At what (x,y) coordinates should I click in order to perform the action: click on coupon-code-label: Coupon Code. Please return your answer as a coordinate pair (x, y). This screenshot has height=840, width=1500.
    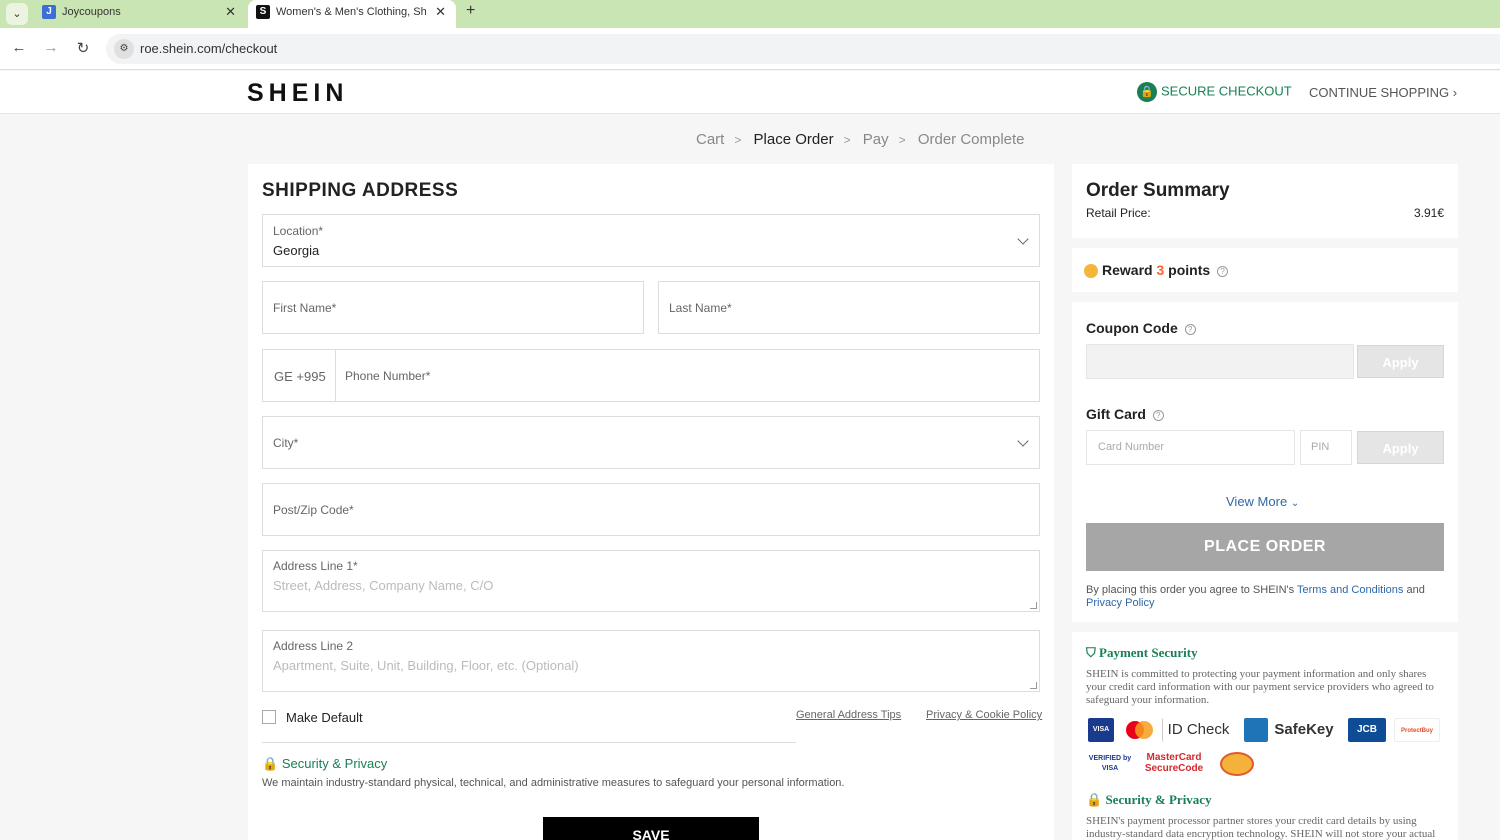
    Looking at the image, I should click on (1132, 328).